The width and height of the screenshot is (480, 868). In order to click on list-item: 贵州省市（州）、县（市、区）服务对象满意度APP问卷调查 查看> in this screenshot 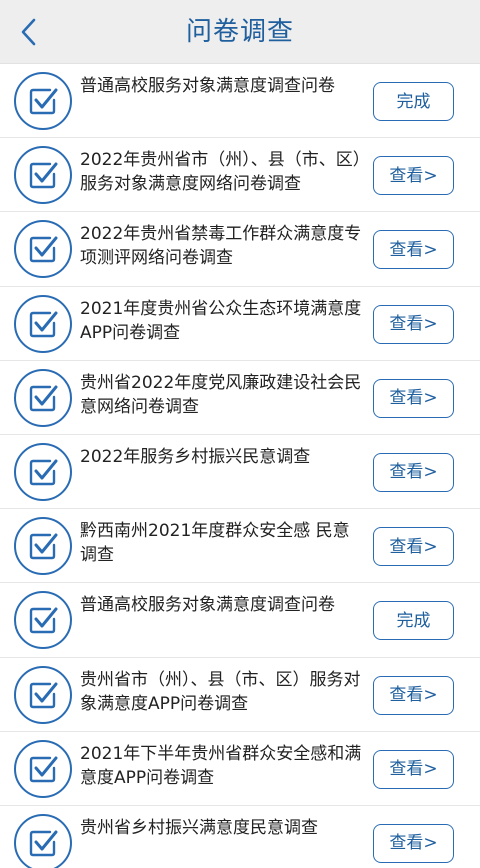, I will do `click(240, 695)`.